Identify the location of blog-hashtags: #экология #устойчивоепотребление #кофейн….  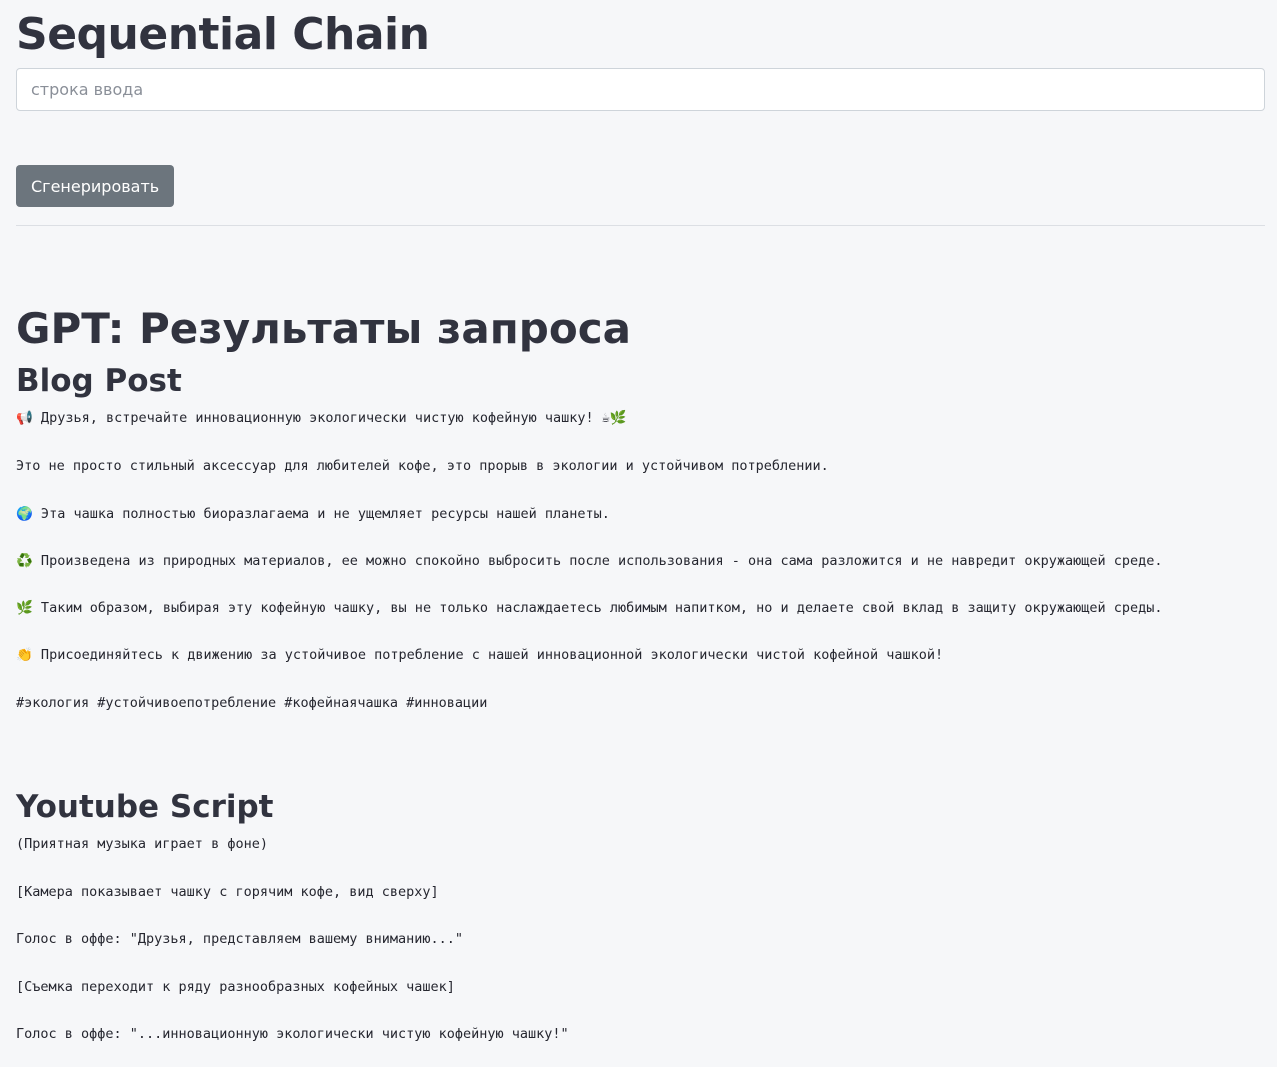
(252, 703).